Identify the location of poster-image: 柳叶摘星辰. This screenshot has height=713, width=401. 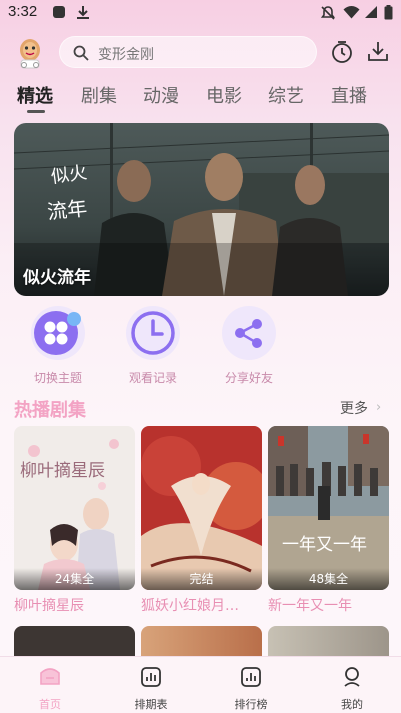
(74, 508).